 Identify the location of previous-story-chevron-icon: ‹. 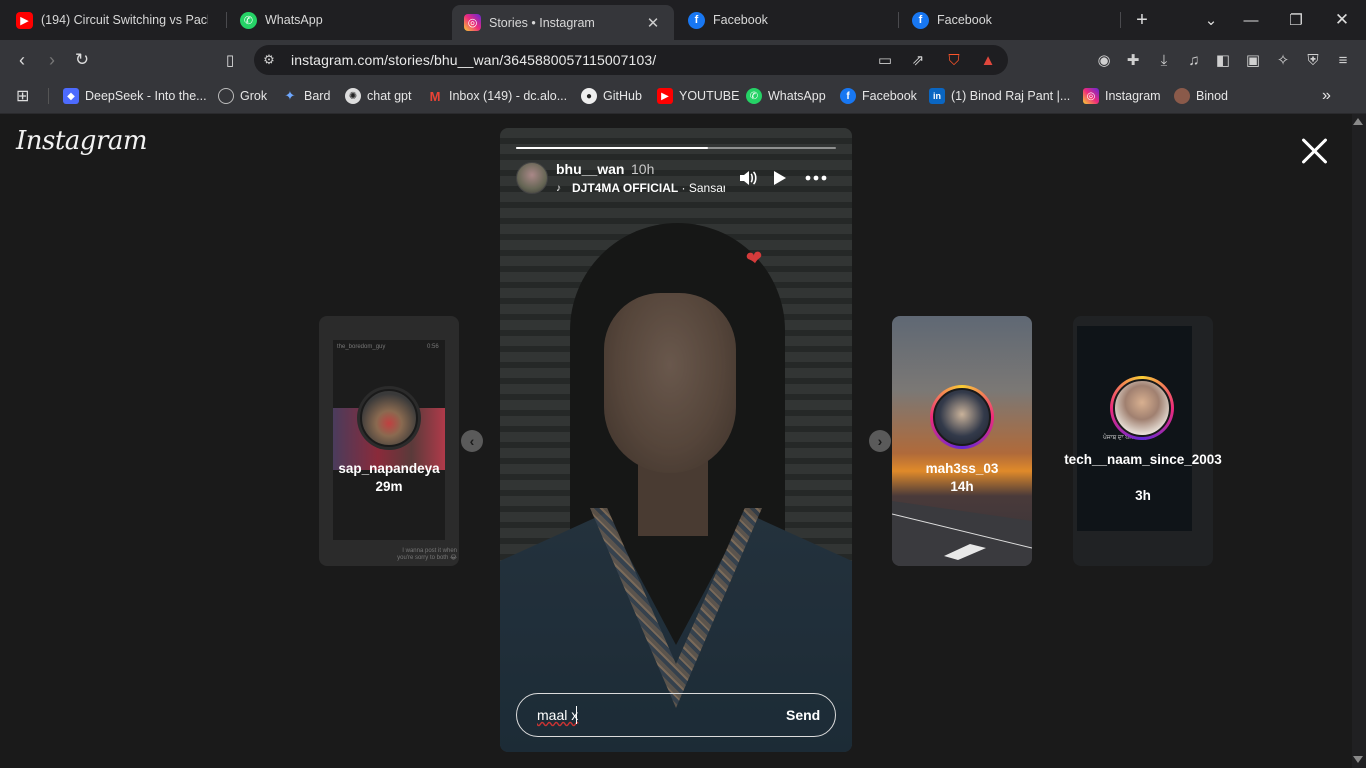
(472, 441).